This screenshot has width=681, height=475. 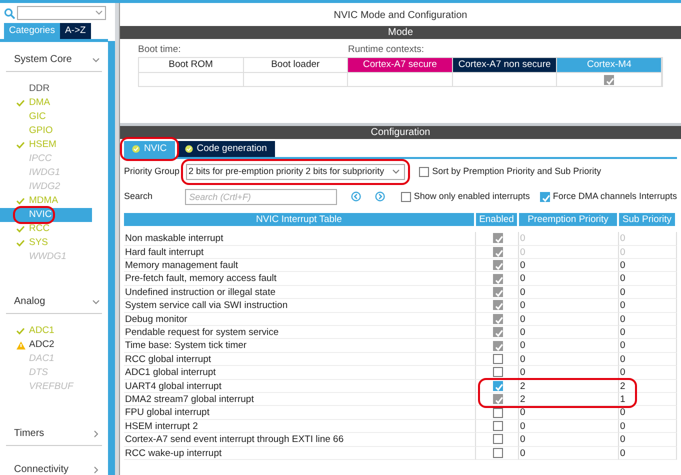 I want to click on table-cell: RCC wake-up interrupt, so click(x=300, y=453).